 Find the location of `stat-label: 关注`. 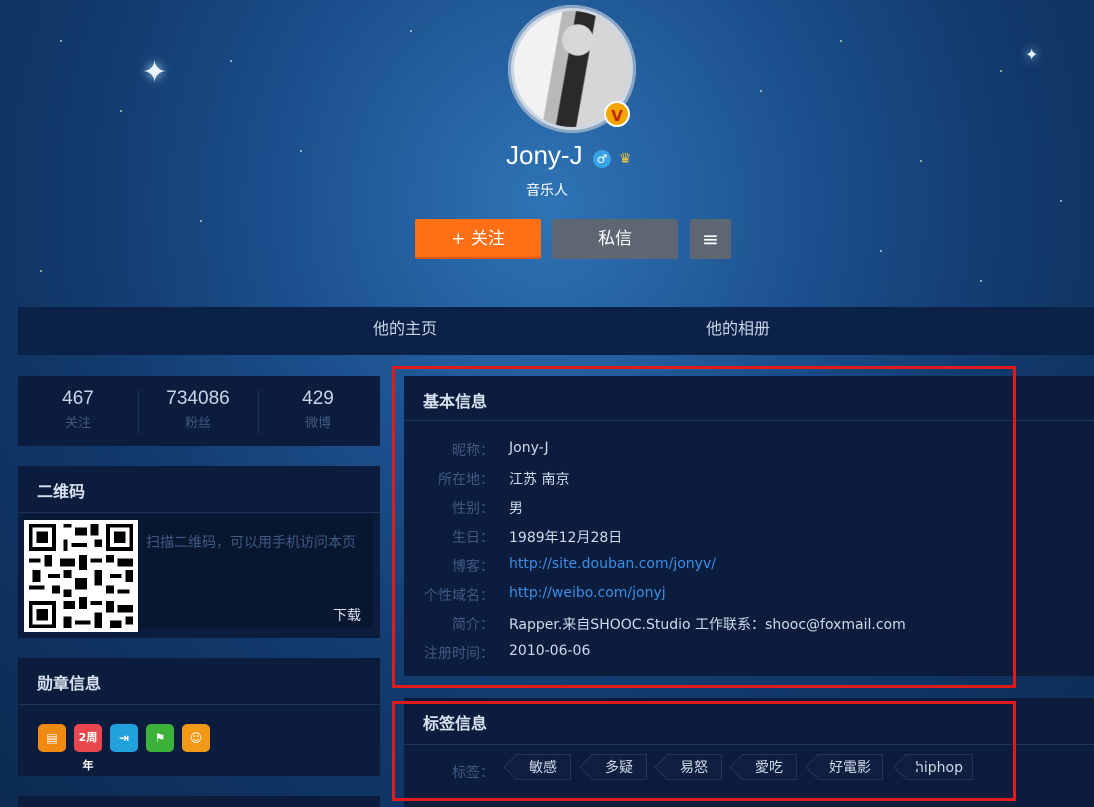

stat-label: 关注 is located at coordinates (77, 423).